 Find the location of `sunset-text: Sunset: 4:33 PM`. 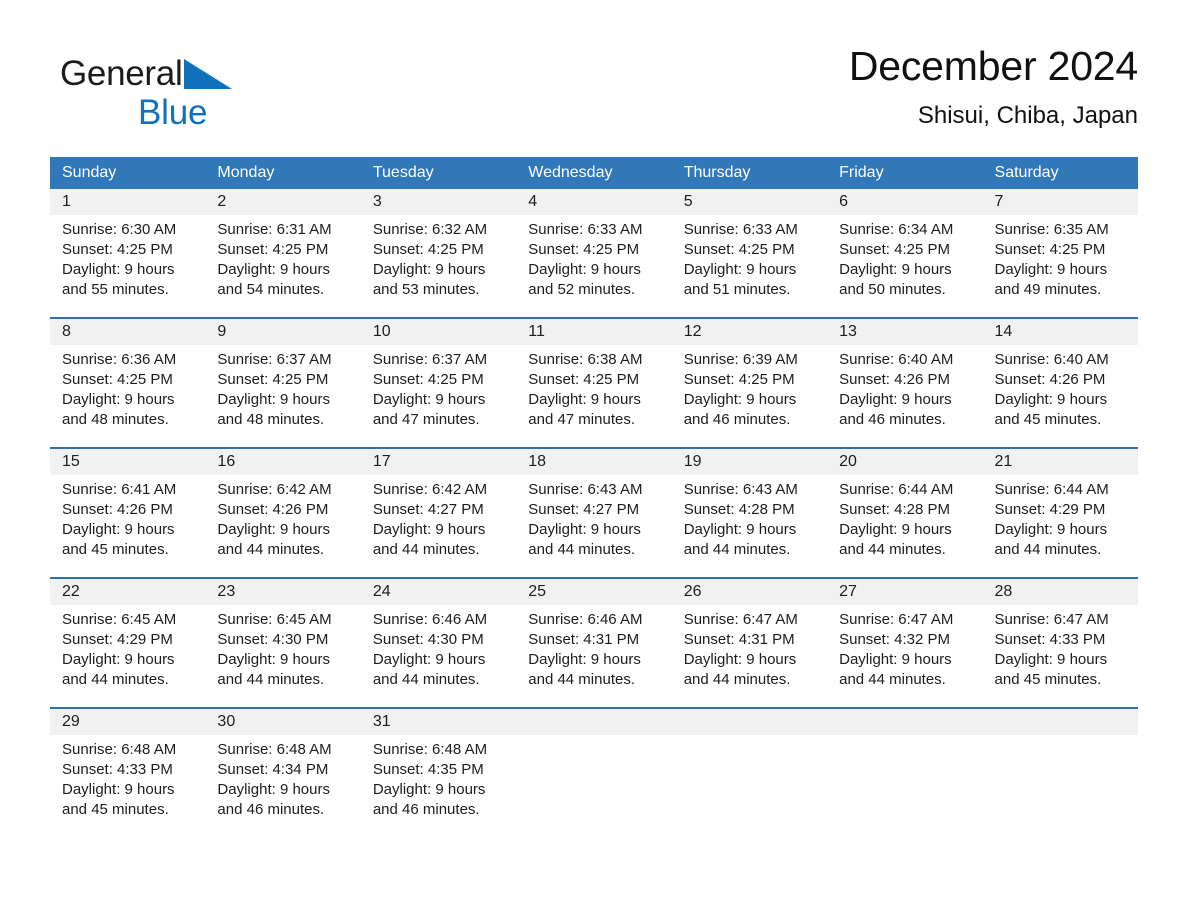

sunset-text: Sunset: 4:33 PM is located at coordinates (117, 769).